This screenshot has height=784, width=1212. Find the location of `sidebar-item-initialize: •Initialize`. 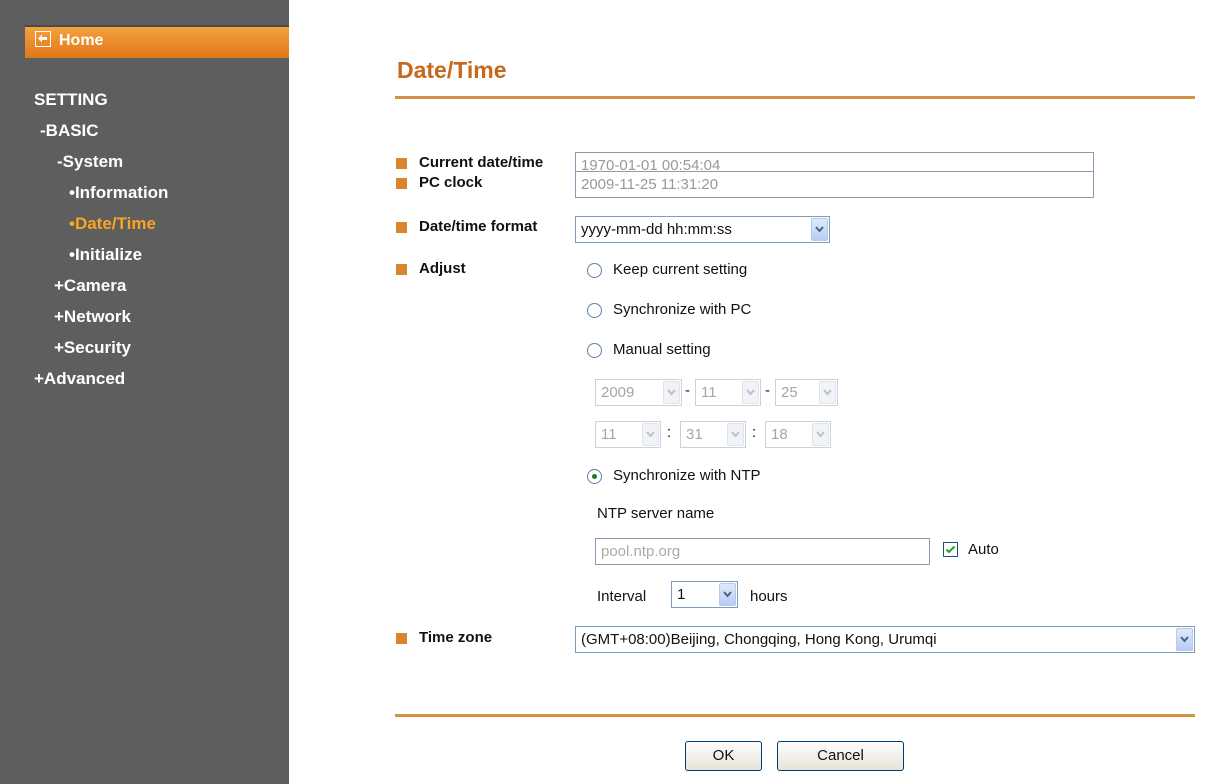

sidebar-item-initialize: •Initialize is located at coordinates (105, 255).